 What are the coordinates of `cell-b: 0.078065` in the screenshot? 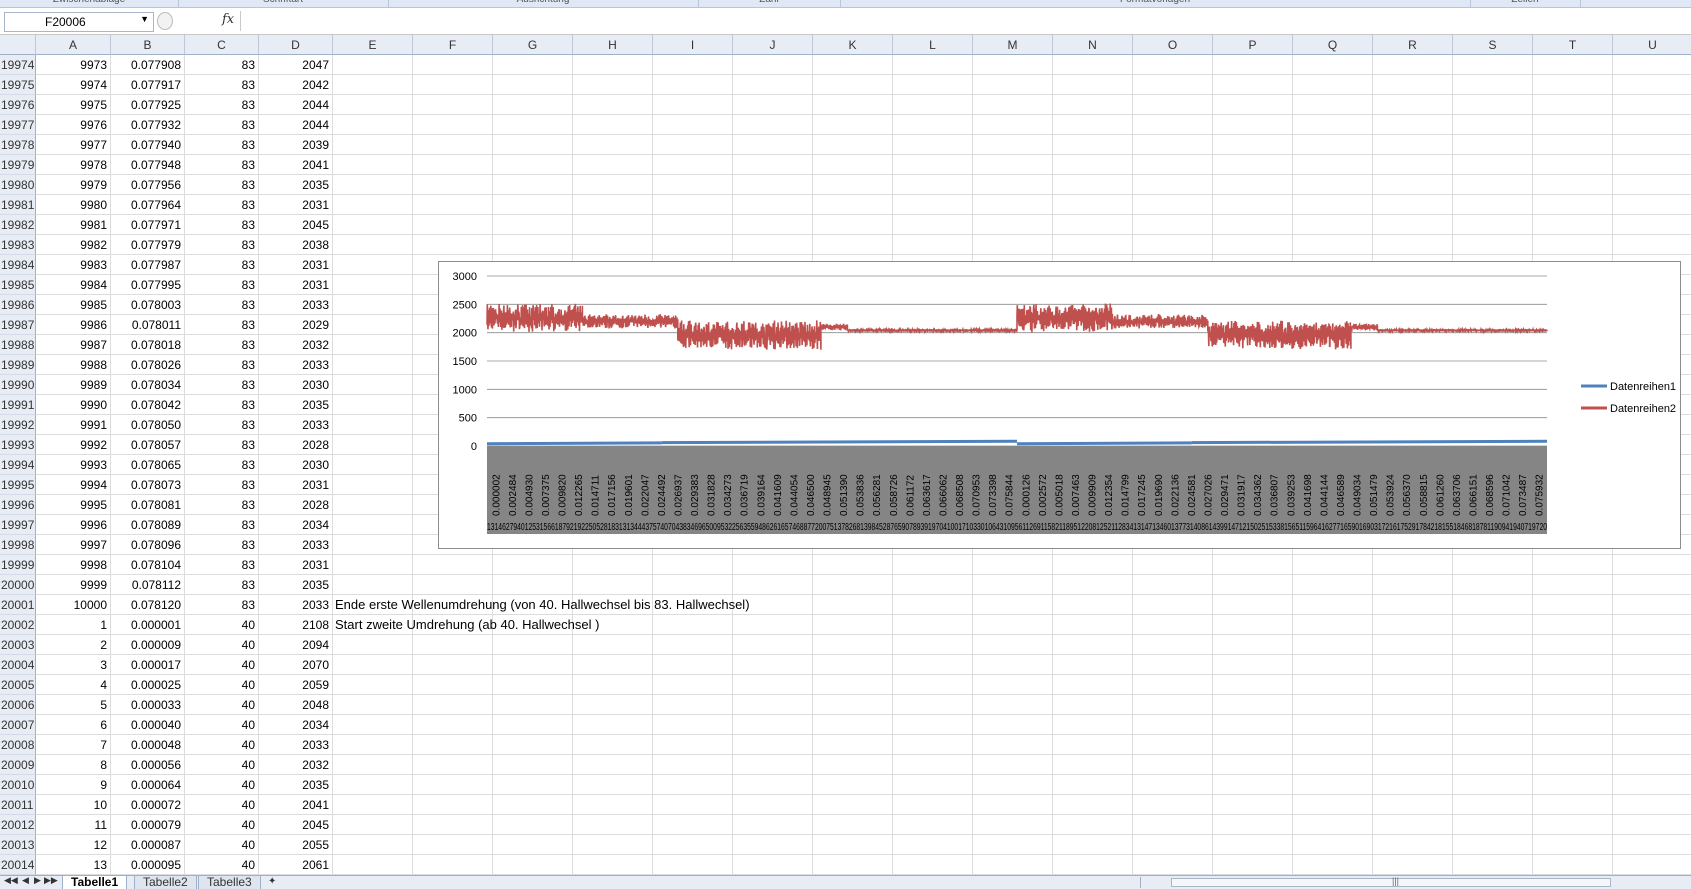 It's located at (148, 465).